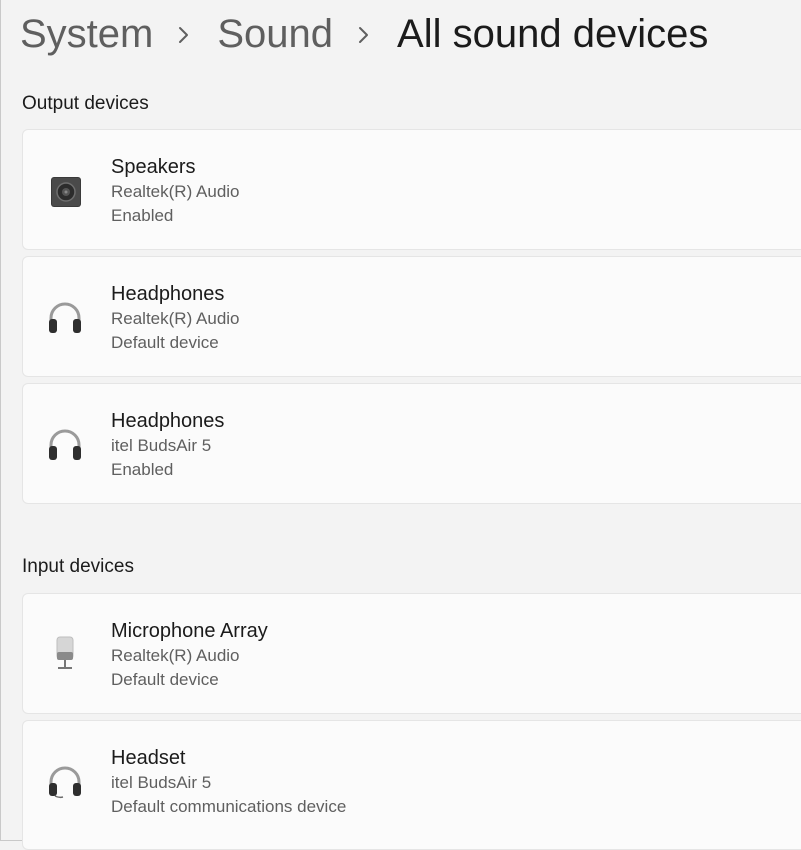  I want to click on section-title-input-devices: Input devices, so click(78, 566).